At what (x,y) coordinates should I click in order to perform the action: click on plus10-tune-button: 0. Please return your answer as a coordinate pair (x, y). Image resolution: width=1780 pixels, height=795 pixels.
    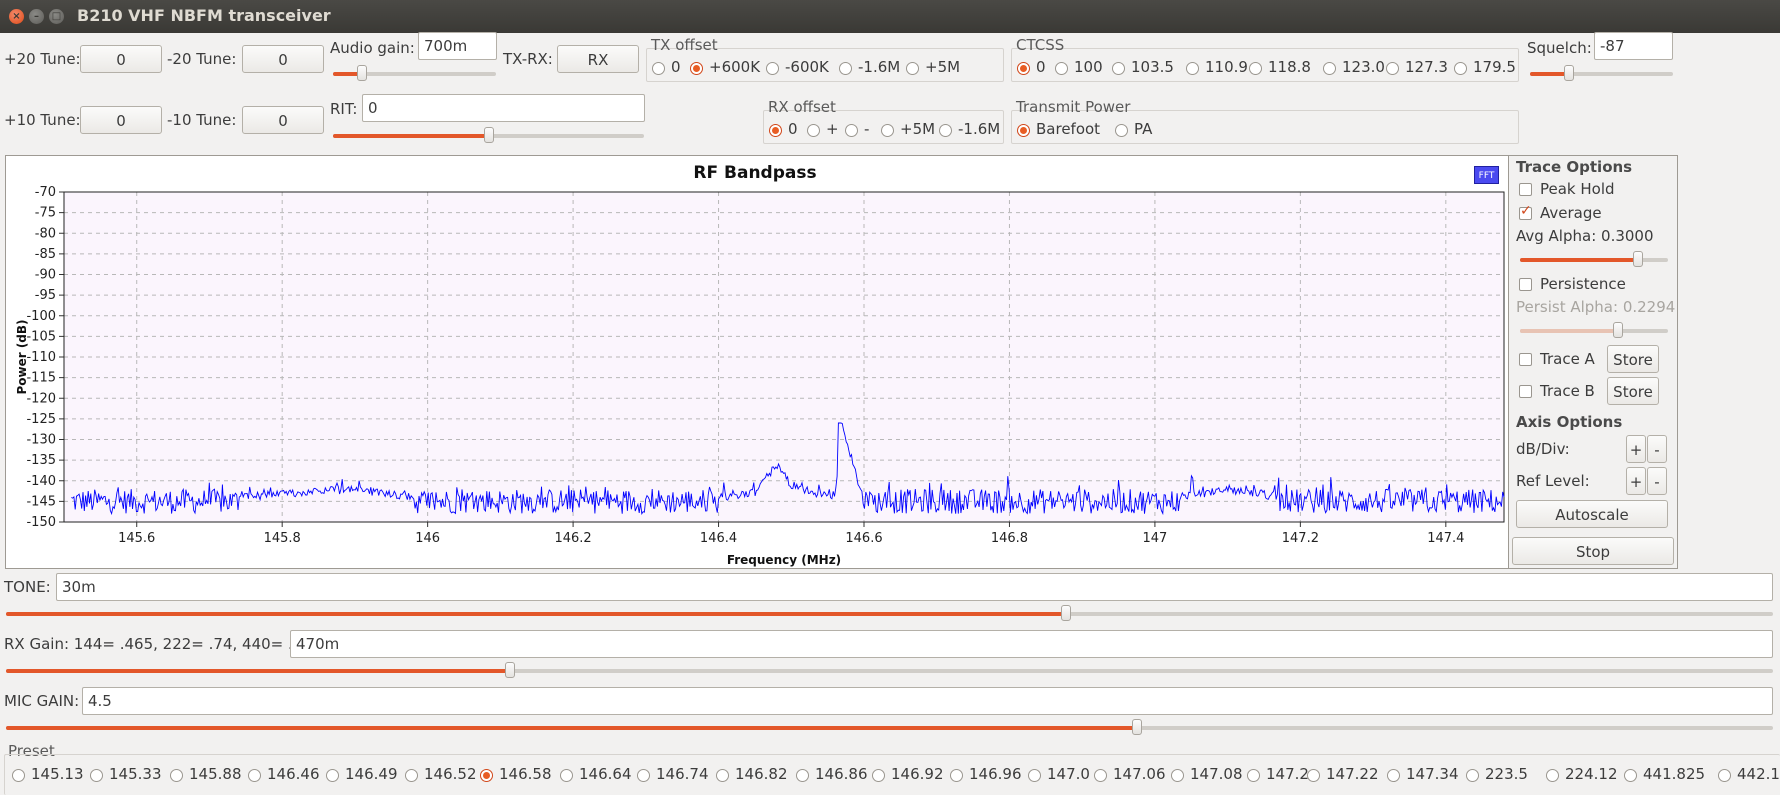
    Looking at the image, I should click on (121, 120).